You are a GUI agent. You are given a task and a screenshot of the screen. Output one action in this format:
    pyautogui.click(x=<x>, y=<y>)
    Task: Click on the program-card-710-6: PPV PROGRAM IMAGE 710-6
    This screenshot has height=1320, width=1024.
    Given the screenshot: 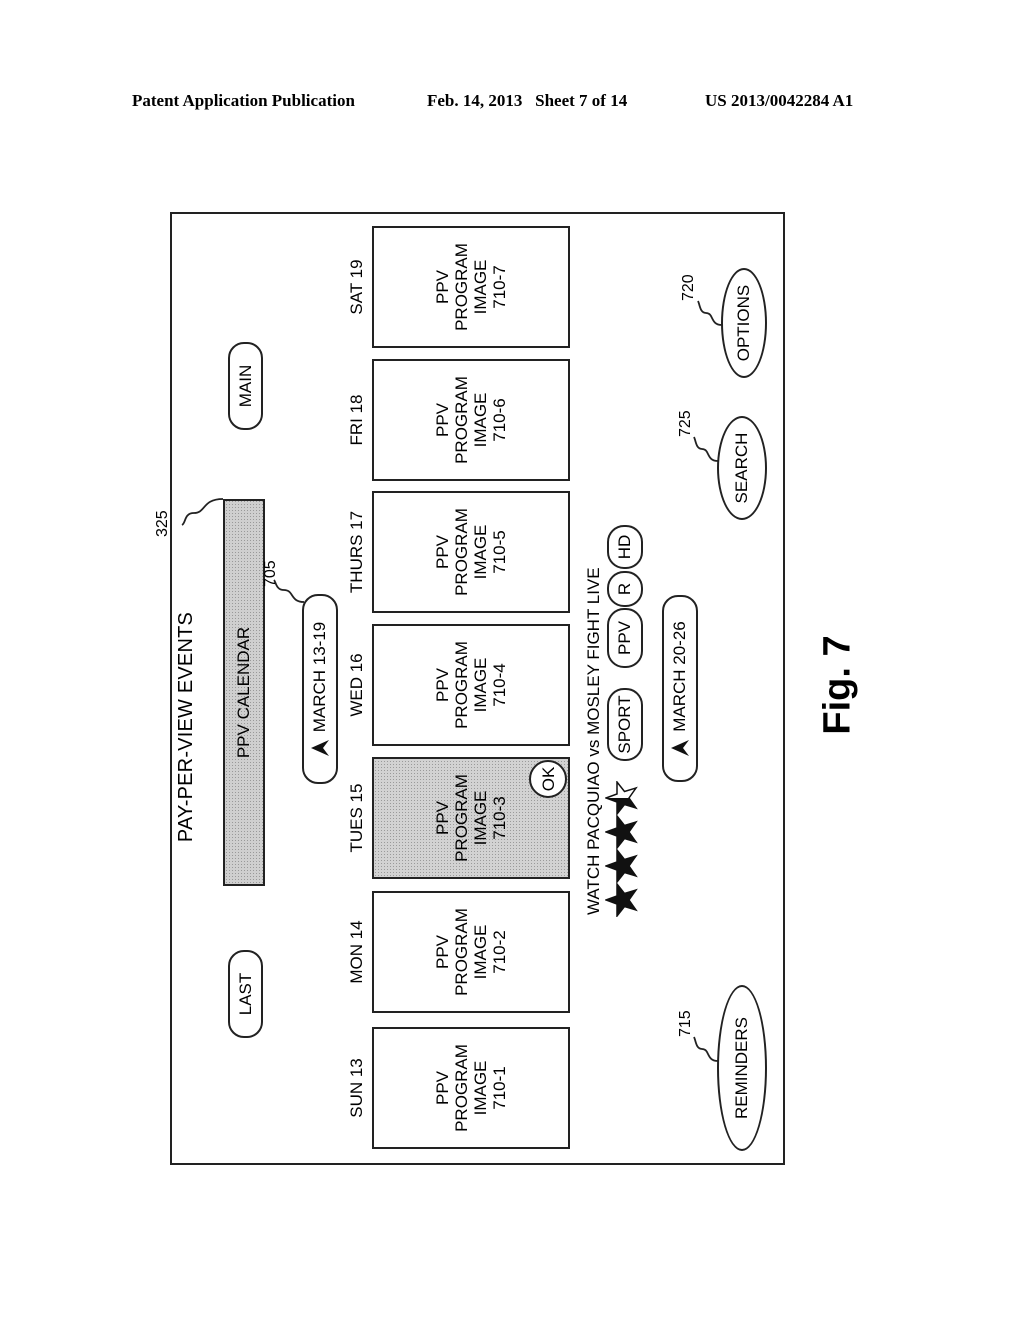 What is the action you would take?
    pyautogui.click(x=471, y=420)
    